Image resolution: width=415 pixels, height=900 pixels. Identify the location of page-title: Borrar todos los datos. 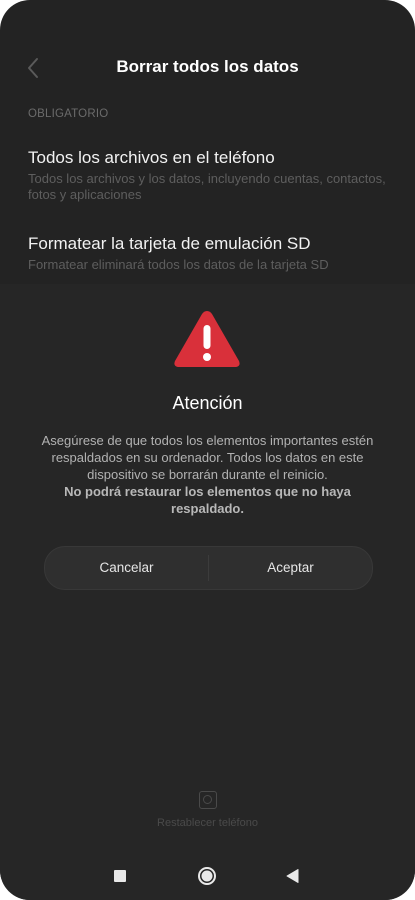
(207, 66).